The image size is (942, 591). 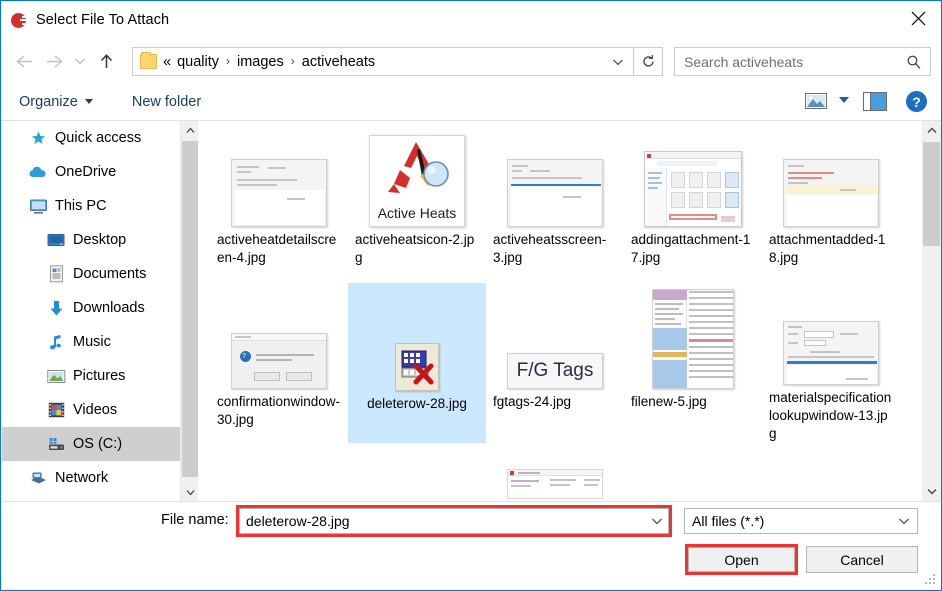 I want to click on file-item: materialspecificationlookupwindow-13.jpg, so click(x=831, y=367).